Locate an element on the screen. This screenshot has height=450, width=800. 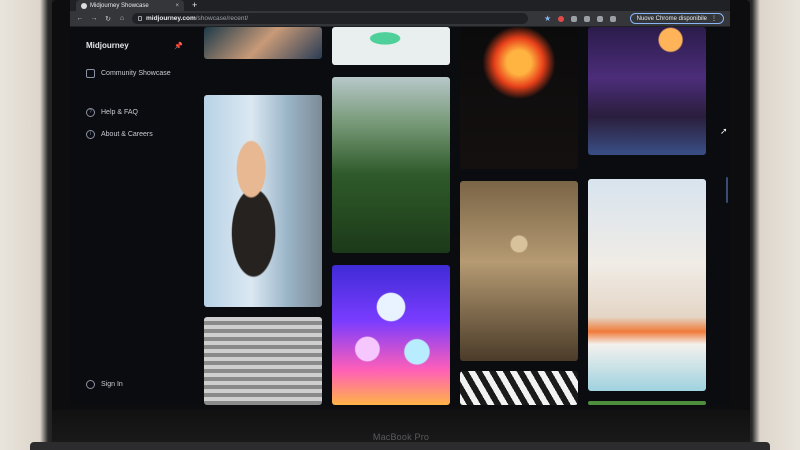
mouse-cursor-icon: ➚ is located at coordinates (724, 131).